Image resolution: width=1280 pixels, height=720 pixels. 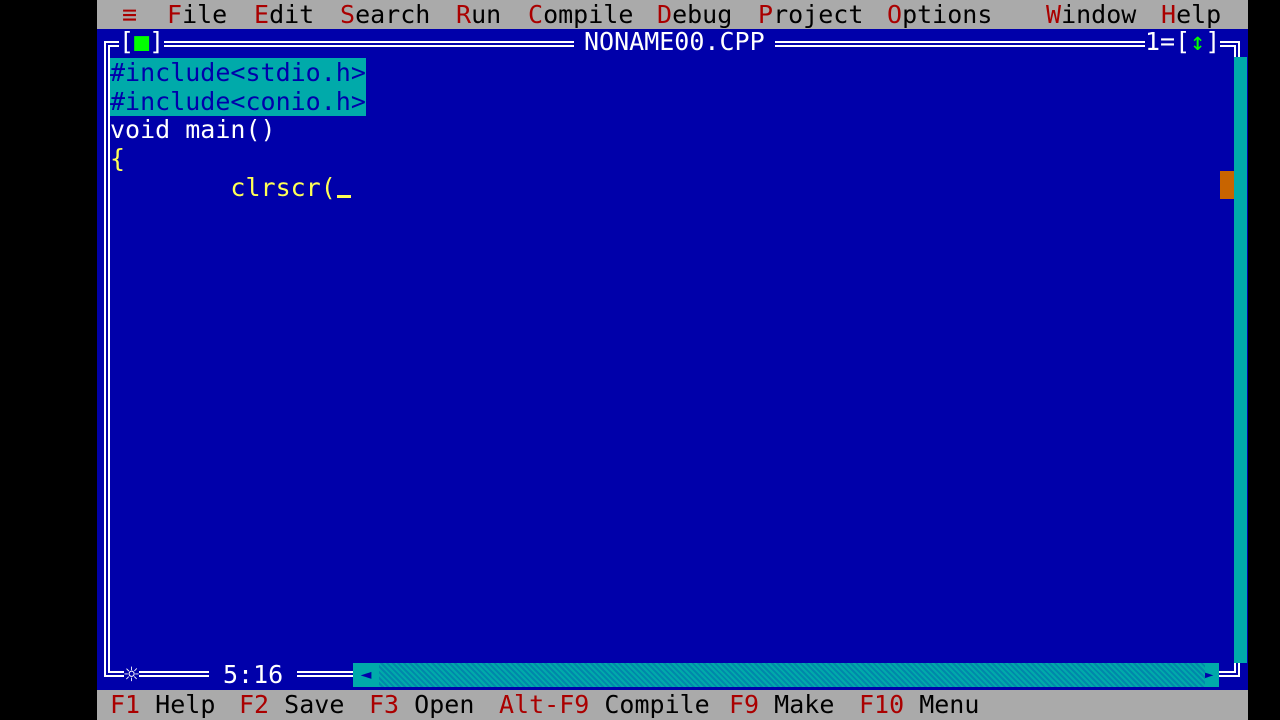 I want to click on hint-open-label: Open, so click(x=437, y=704).